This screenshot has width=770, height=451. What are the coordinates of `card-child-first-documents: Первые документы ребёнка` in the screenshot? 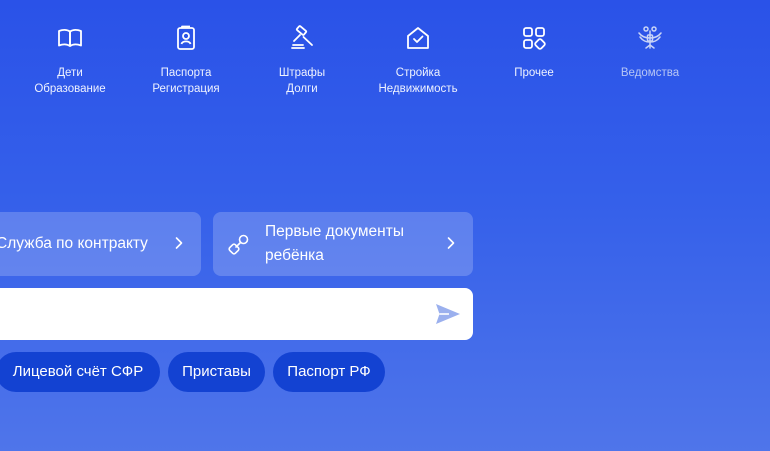 It's located at (343, 244).